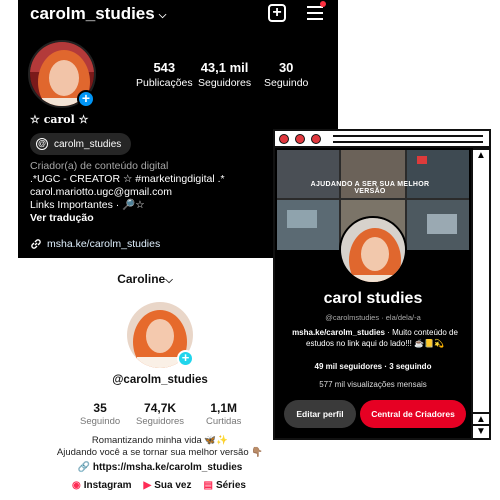 Image resolution: width=500 pixels, height=500 pixels. I want to click on followers-count: 49 mil seguidores · 3 seguindo, so click(373, 366).